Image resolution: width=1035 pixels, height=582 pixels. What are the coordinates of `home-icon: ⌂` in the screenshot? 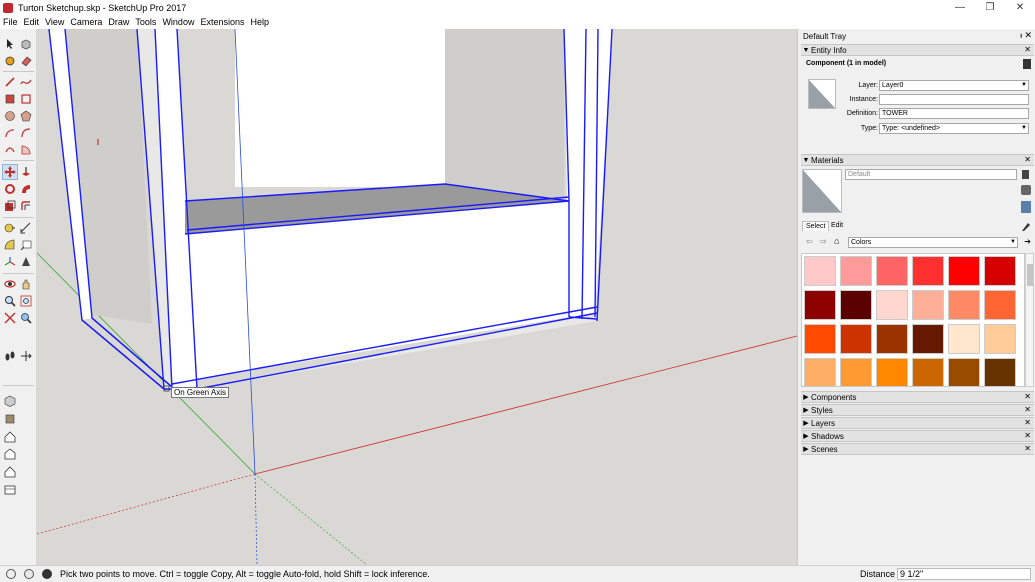 It's located at (836, 241).